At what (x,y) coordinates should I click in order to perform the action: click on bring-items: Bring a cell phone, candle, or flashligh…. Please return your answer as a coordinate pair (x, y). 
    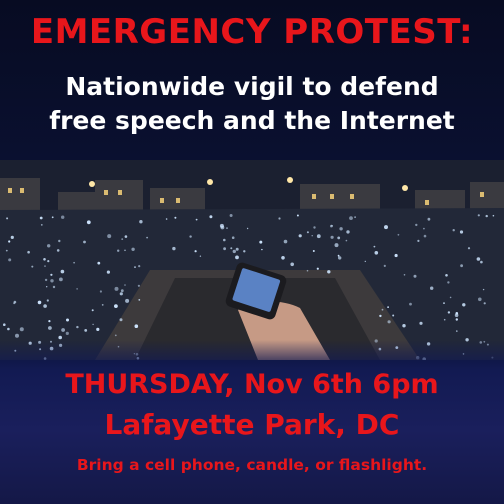
    Looking at the image, I should click on (252, 465).